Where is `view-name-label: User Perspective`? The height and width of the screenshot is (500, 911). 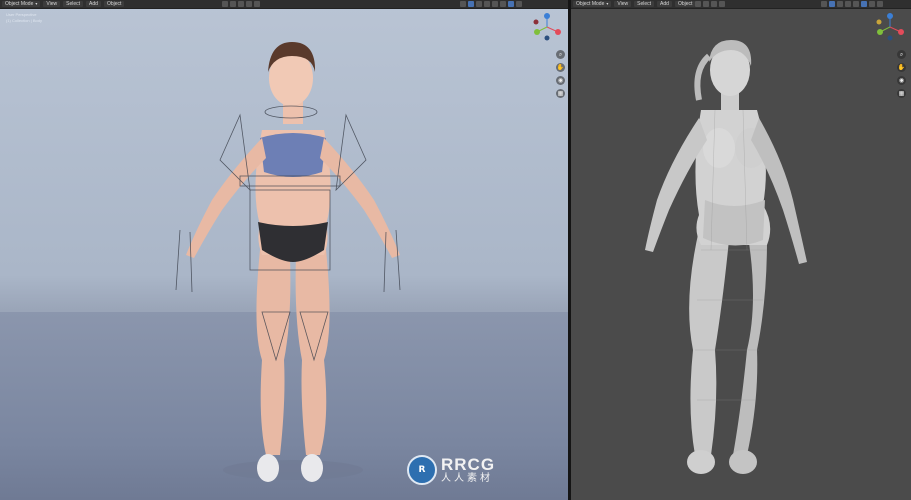 view-name-label: User Perspective is located at coordinates (21, 14).